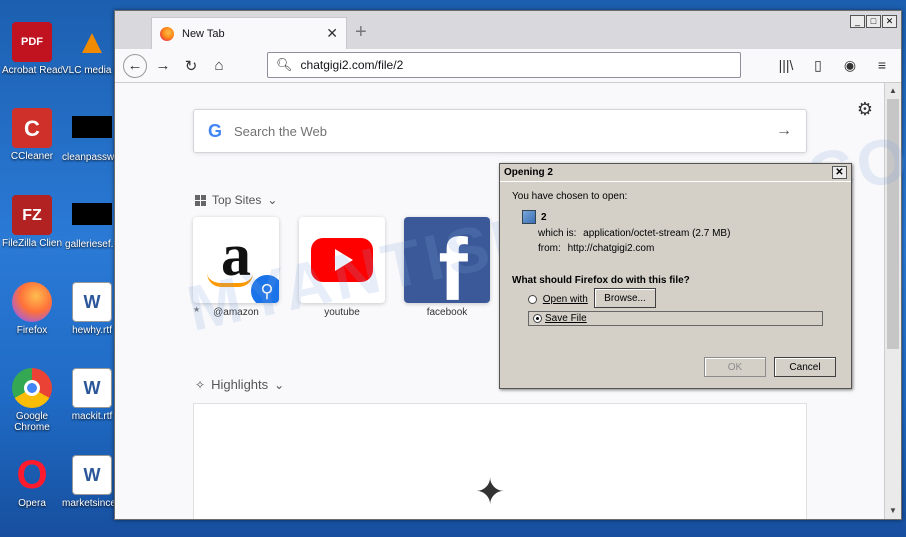 The image size is (906, 537). What do you see at coordinates (32, 156) in the screenshot?
I see `desktop-icon-label: CCleaner` at bounding box center [32, 156].